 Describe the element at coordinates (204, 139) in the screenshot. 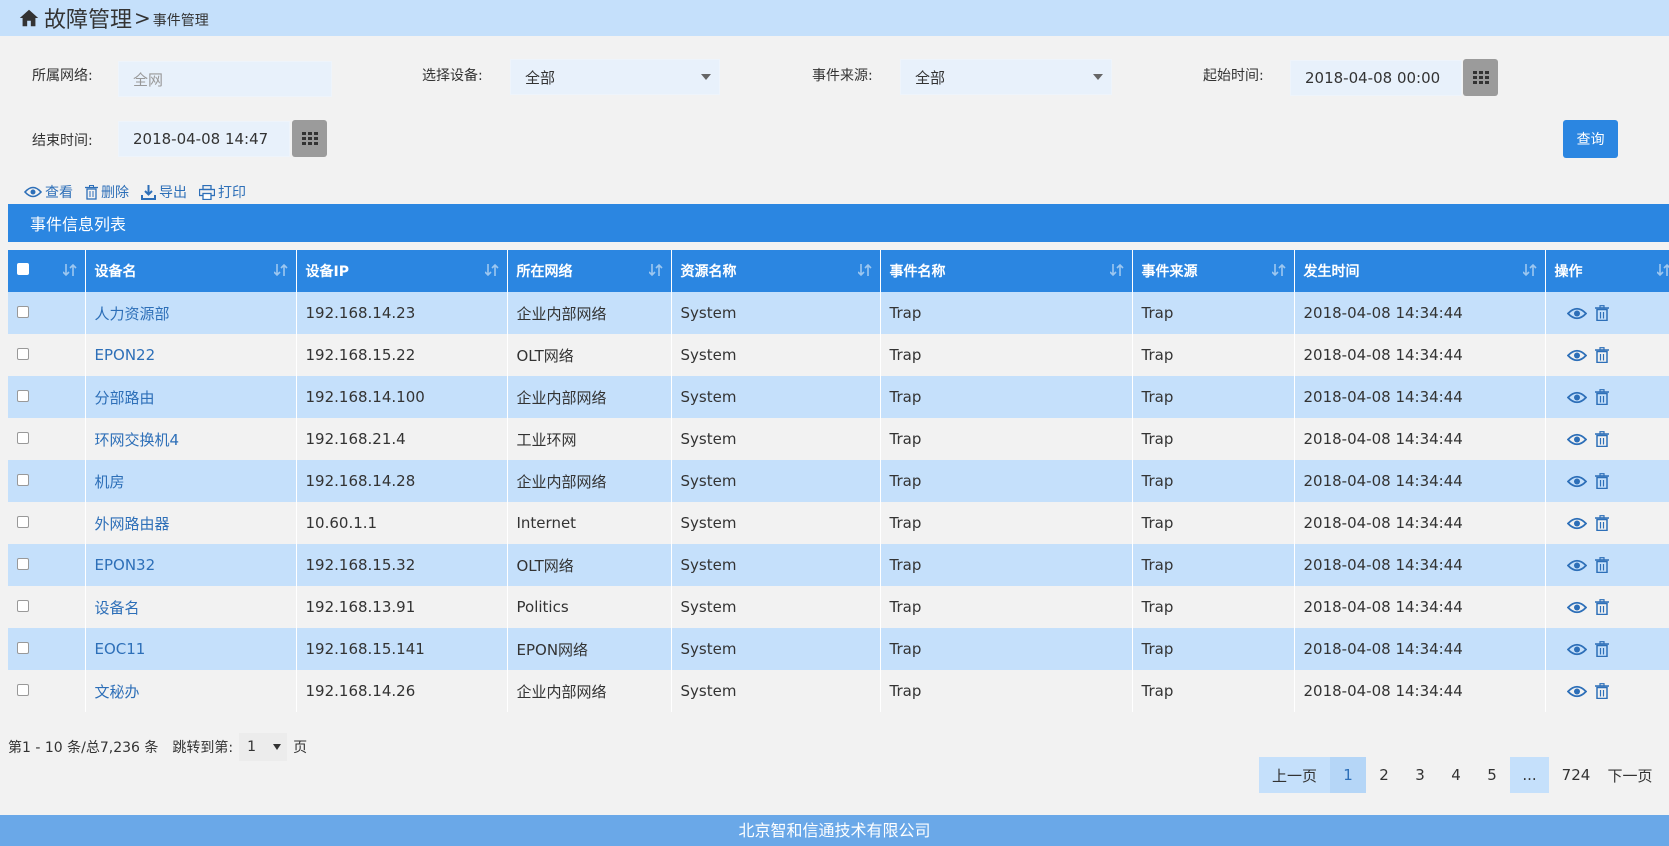

I see `end-time-field: 2018-04-08 14:47` at that location.